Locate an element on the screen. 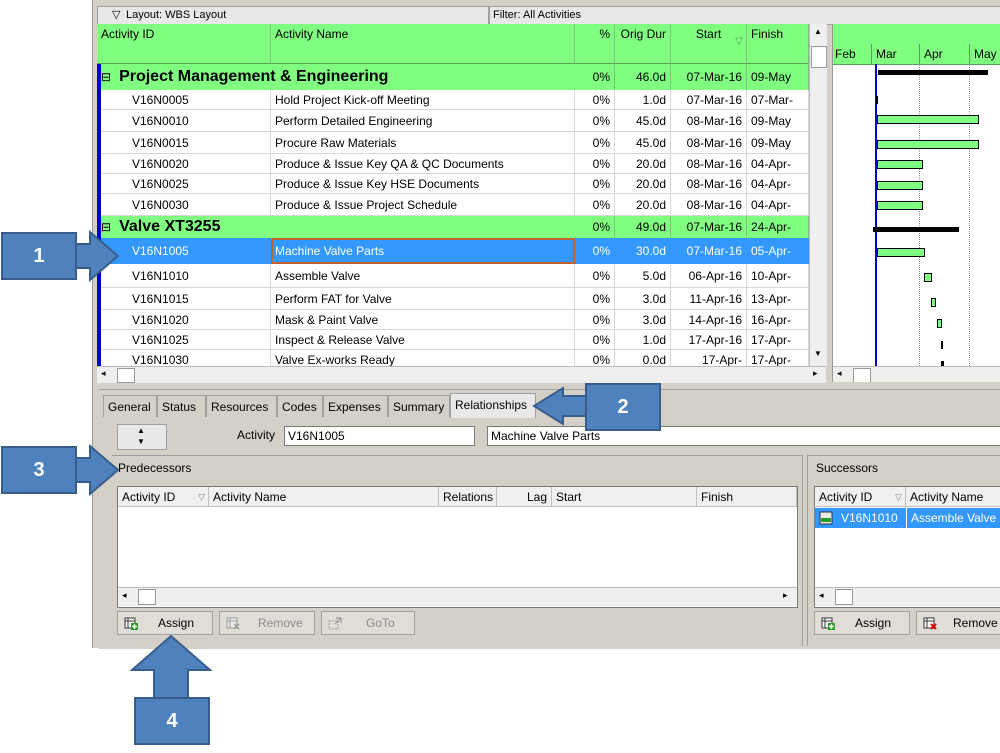 This screenshot has width=1000, height=753. callout-4-arrow is located at coordinates (171, 666).